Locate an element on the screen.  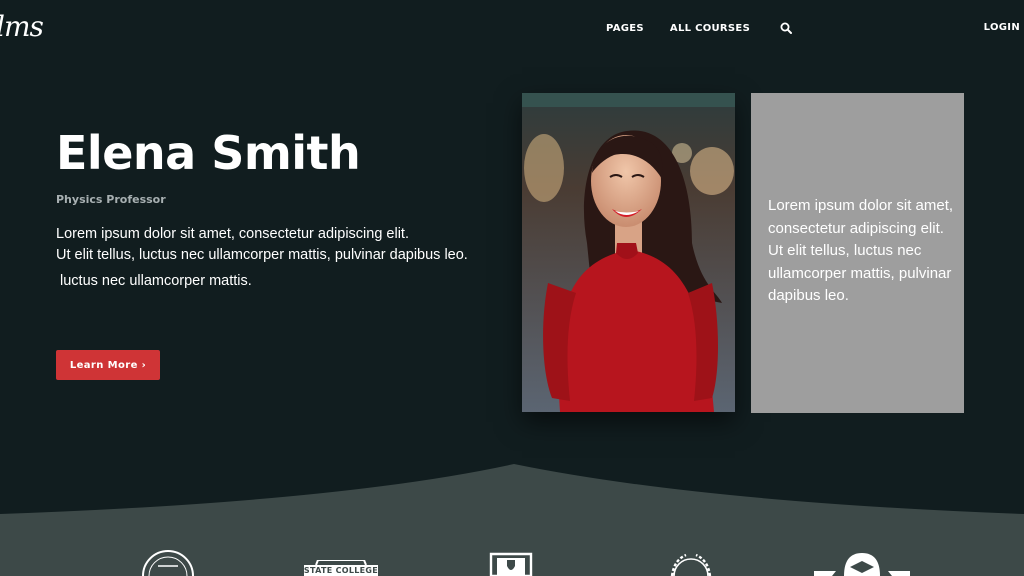
job-title: Physics Professor is located at coordinates (111, 199).